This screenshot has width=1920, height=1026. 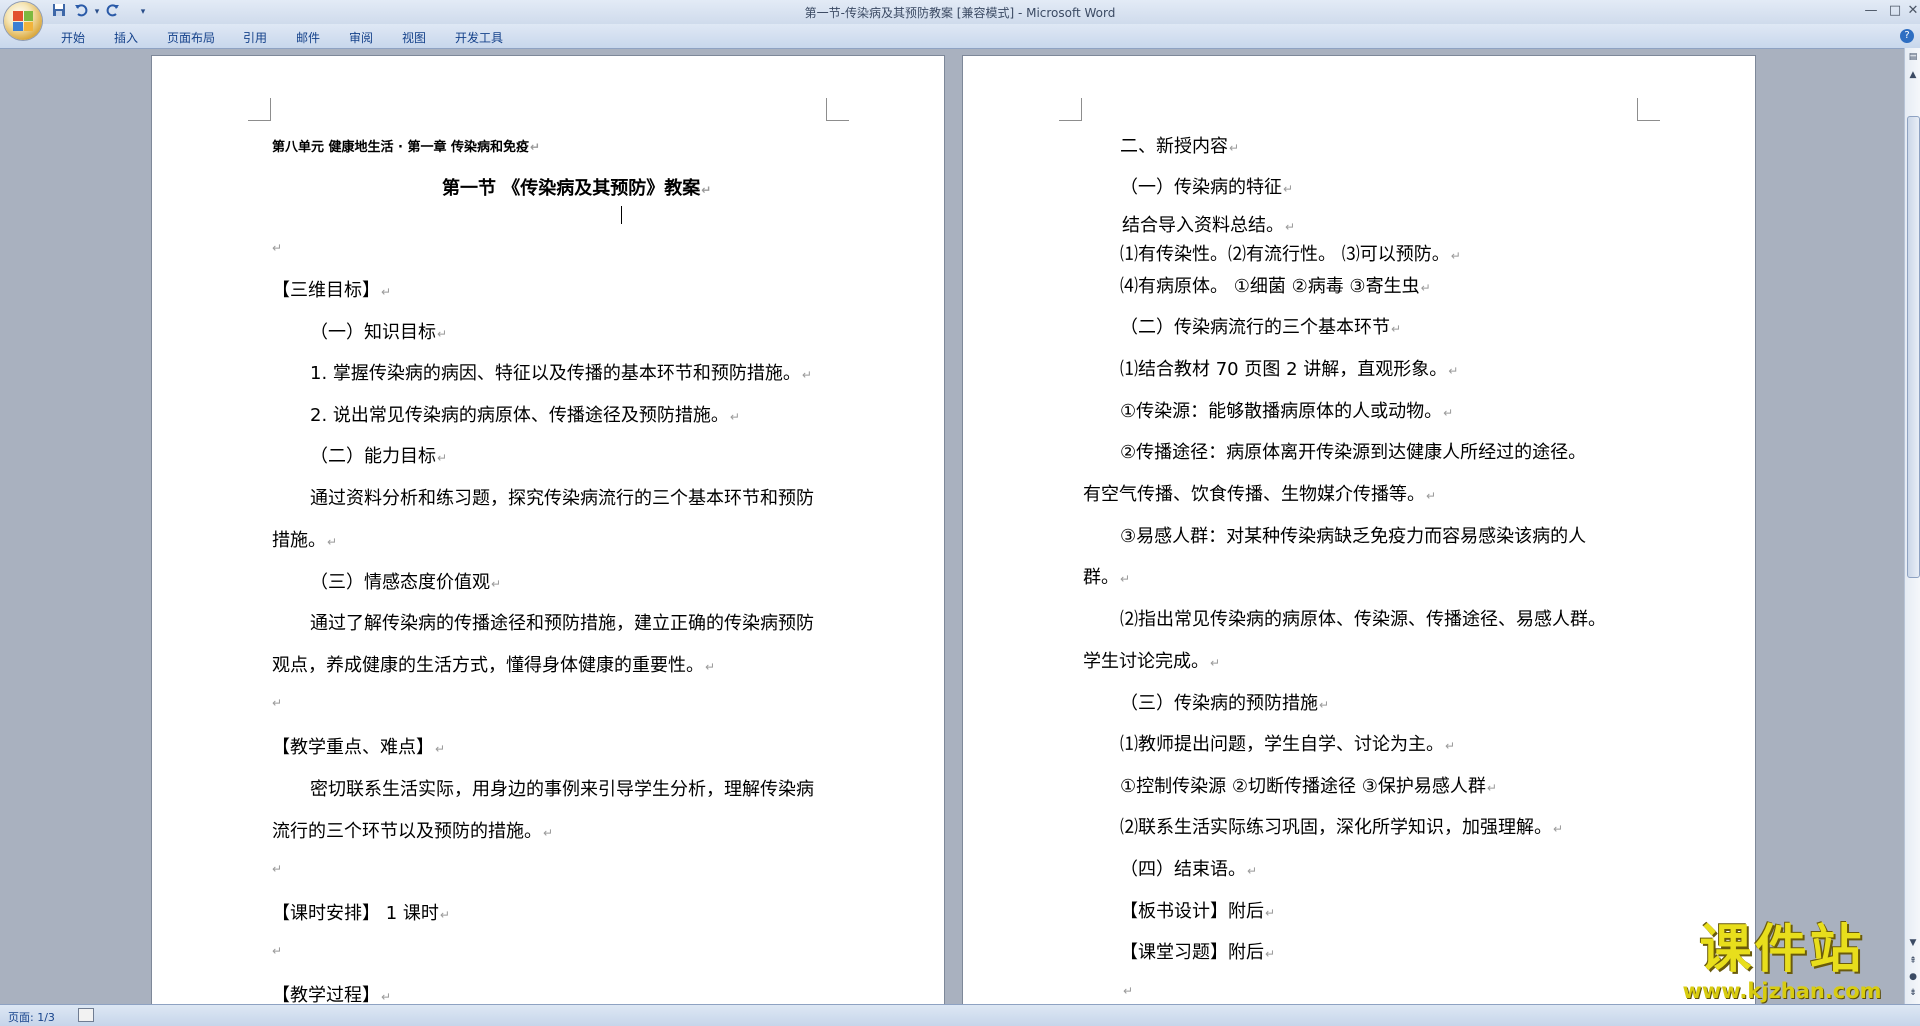 I want to click on window-title: 第一节-传染病及其预防教案 [兼容模式] - Microsoft Word, so click(x=960, y=13).